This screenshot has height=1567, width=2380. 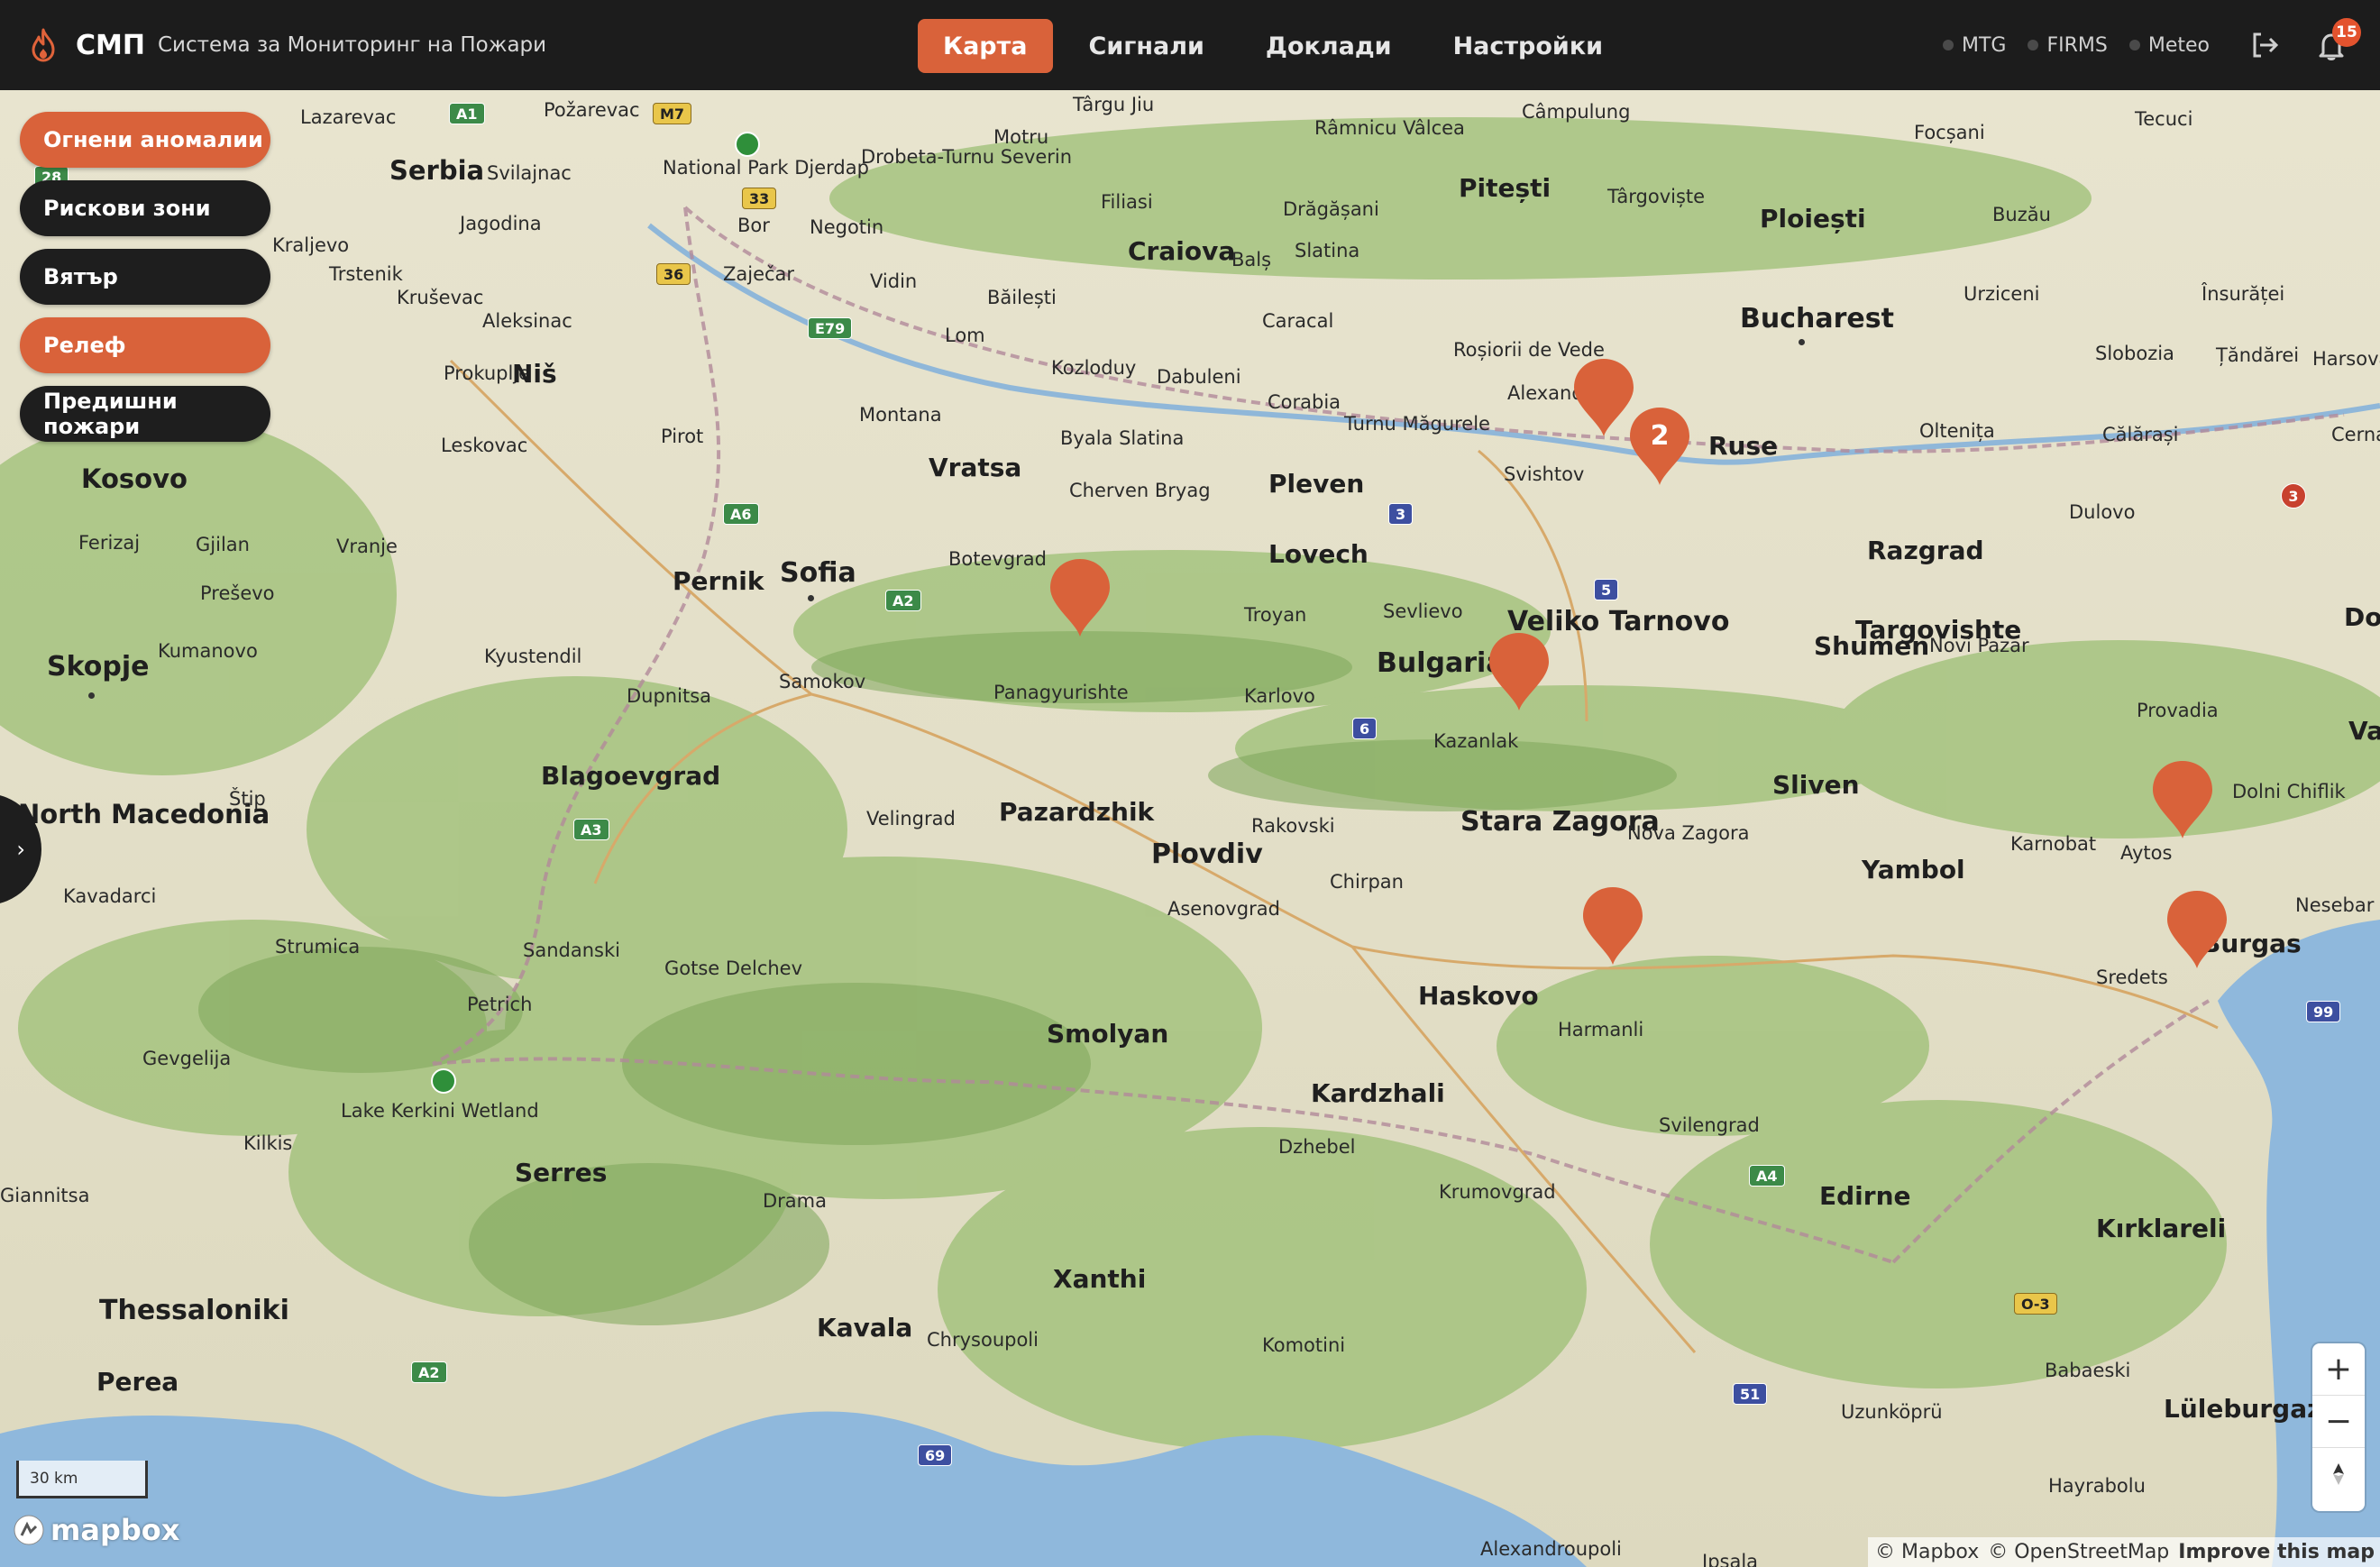 I want to click on road-shield: 33, so click(x=759, y=198).